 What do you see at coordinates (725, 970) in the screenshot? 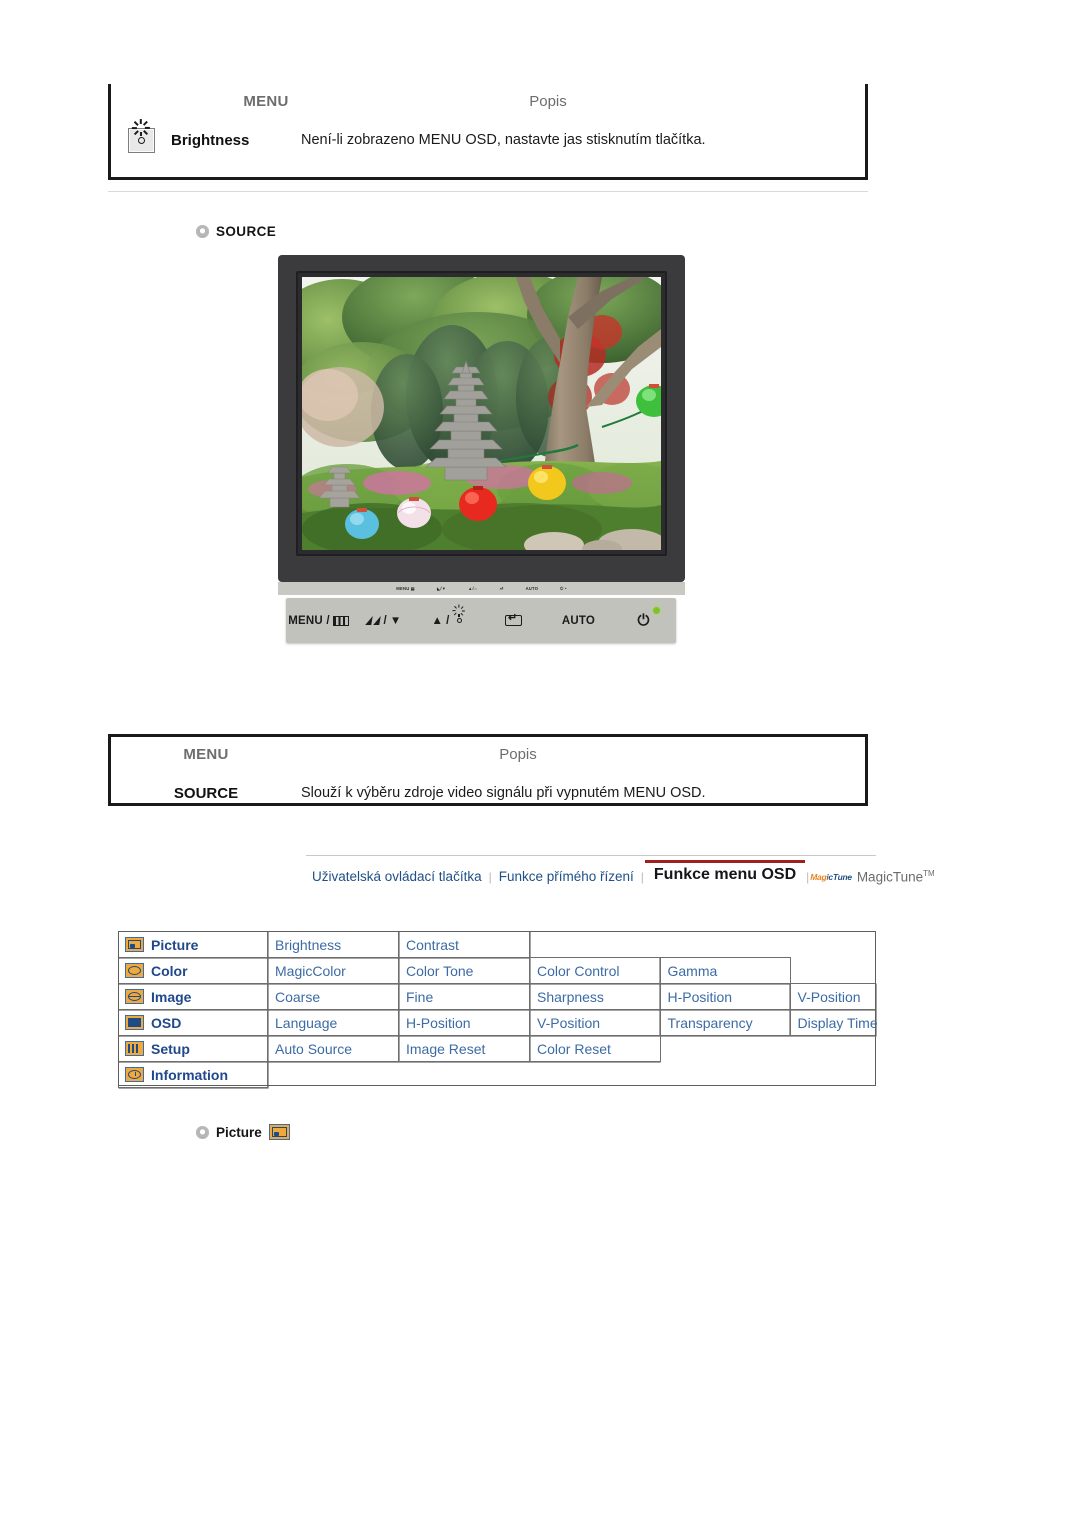
I see `osd-item-gamma: Gamma` at bounding box center [725, 970].